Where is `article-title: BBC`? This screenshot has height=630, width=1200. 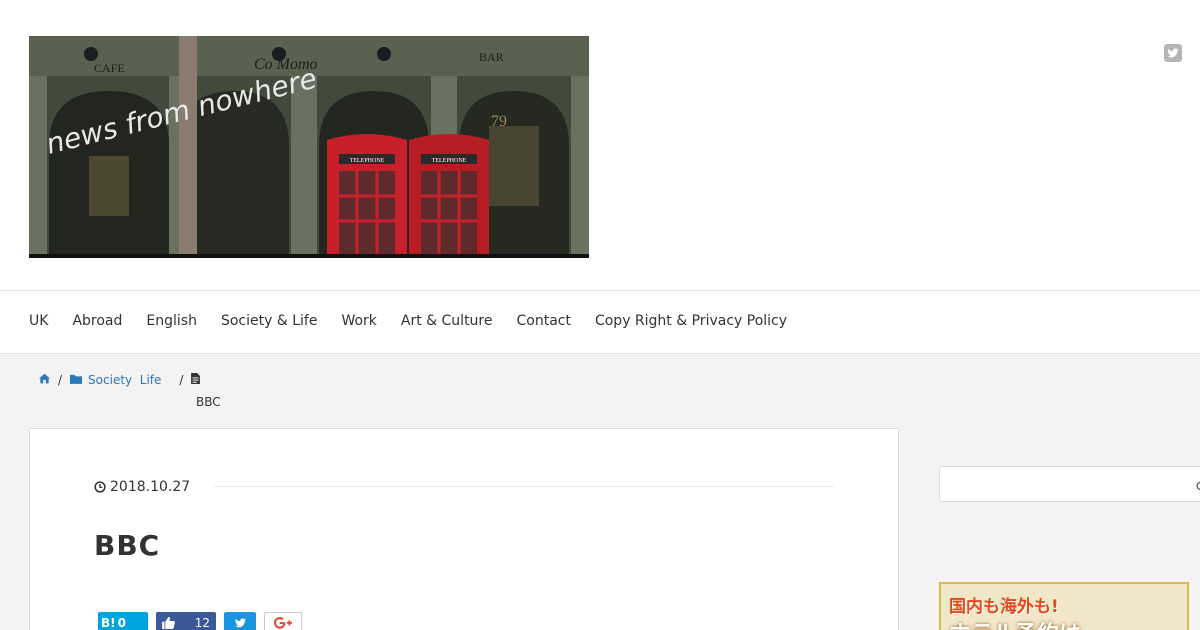 article-title: BBC is located at coordinates (127, 545).